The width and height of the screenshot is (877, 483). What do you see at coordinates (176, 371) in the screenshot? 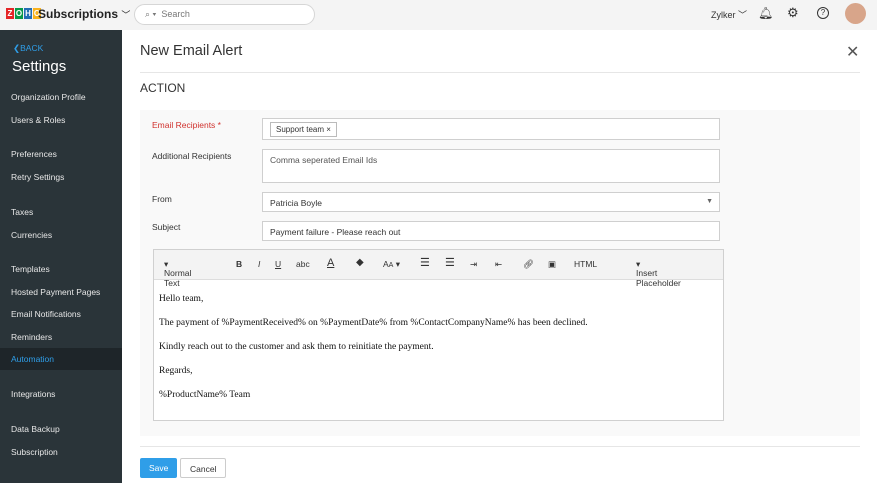
I see `body-line: Regards,` at bounding box center [176, 371].